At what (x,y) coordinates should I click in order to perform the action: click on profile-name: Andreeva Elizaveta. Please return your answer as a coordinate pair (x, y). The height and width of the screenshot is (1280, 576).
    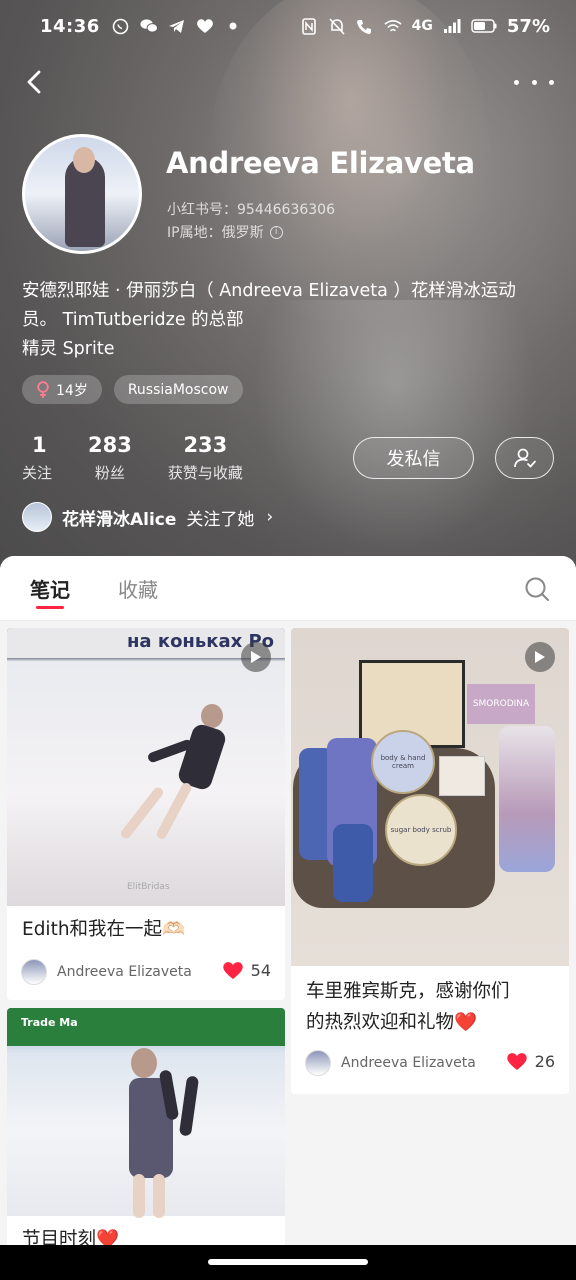
    Looking at the image, I should click on (320, 163).